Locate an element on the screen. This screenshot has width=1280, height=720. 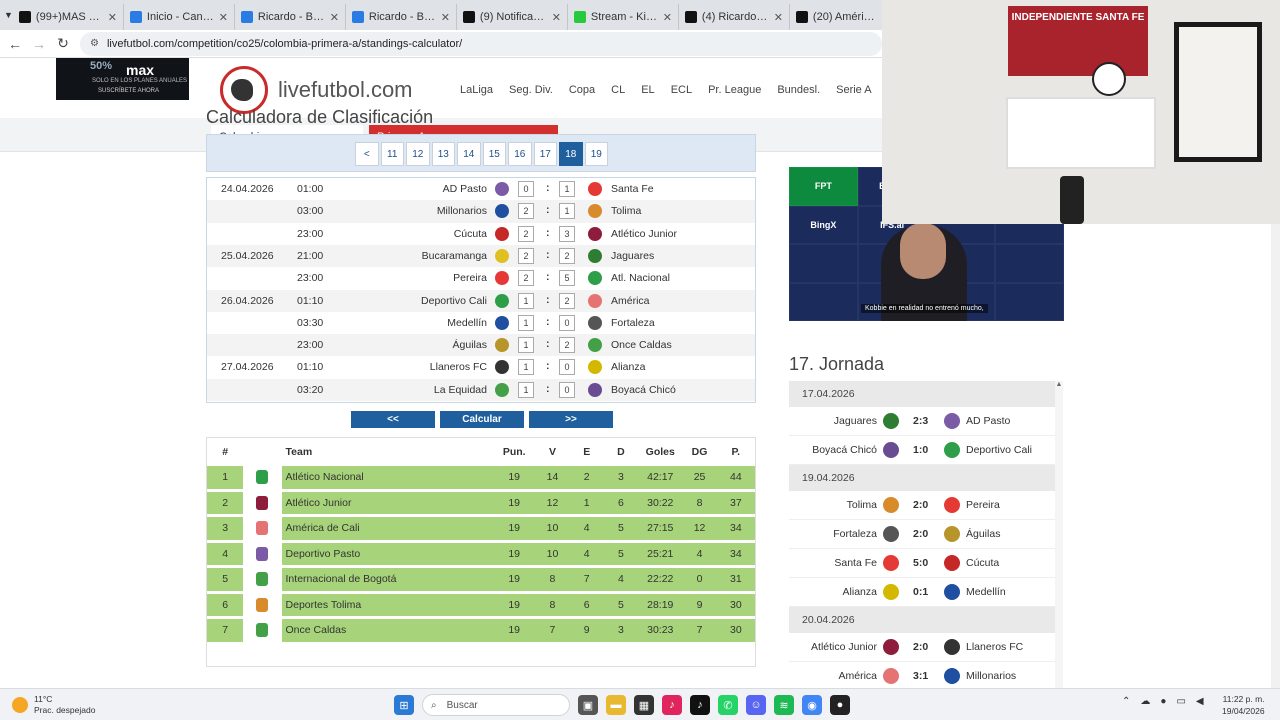
table-row: 7 Once Caldas 19 7 9 3 30:23 7 30 is located at coordinates (481, 630).